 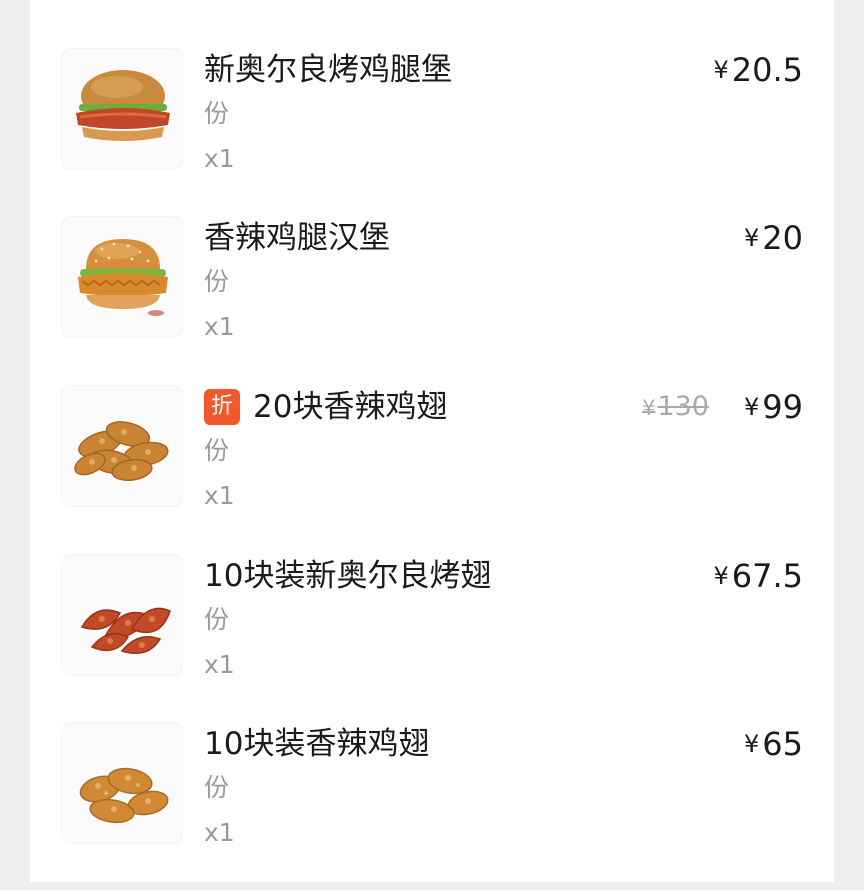 What do you see at coordinates (125, 630) in the screenshot?
I see `roasted-wings-image` at bounding box center [125, 630].